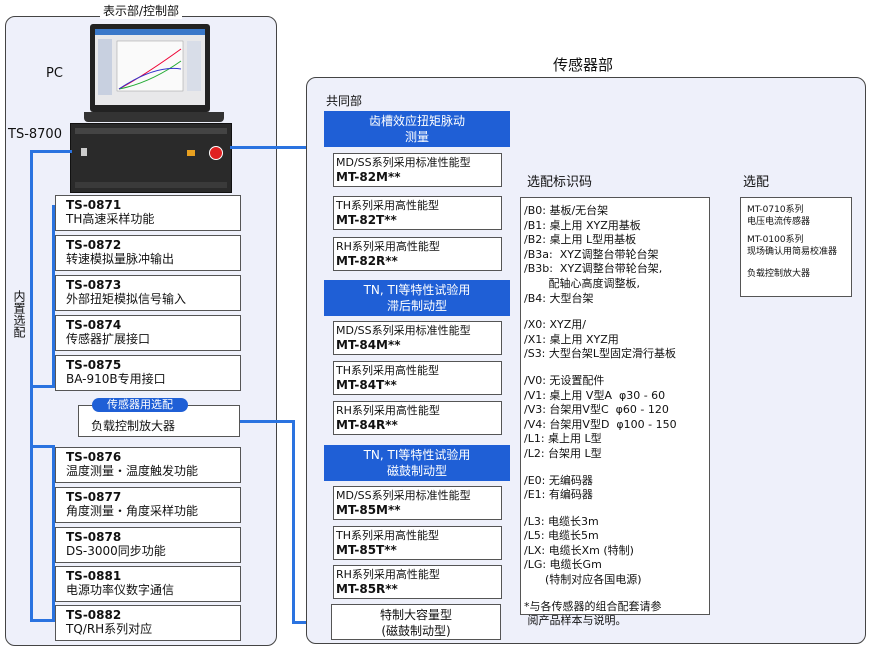 The image size is (871, 650). What do you see at coordinates (415, 615) in the screenshot?
I see `special-line: 特制大容量型` at bounding box center [415, 615].